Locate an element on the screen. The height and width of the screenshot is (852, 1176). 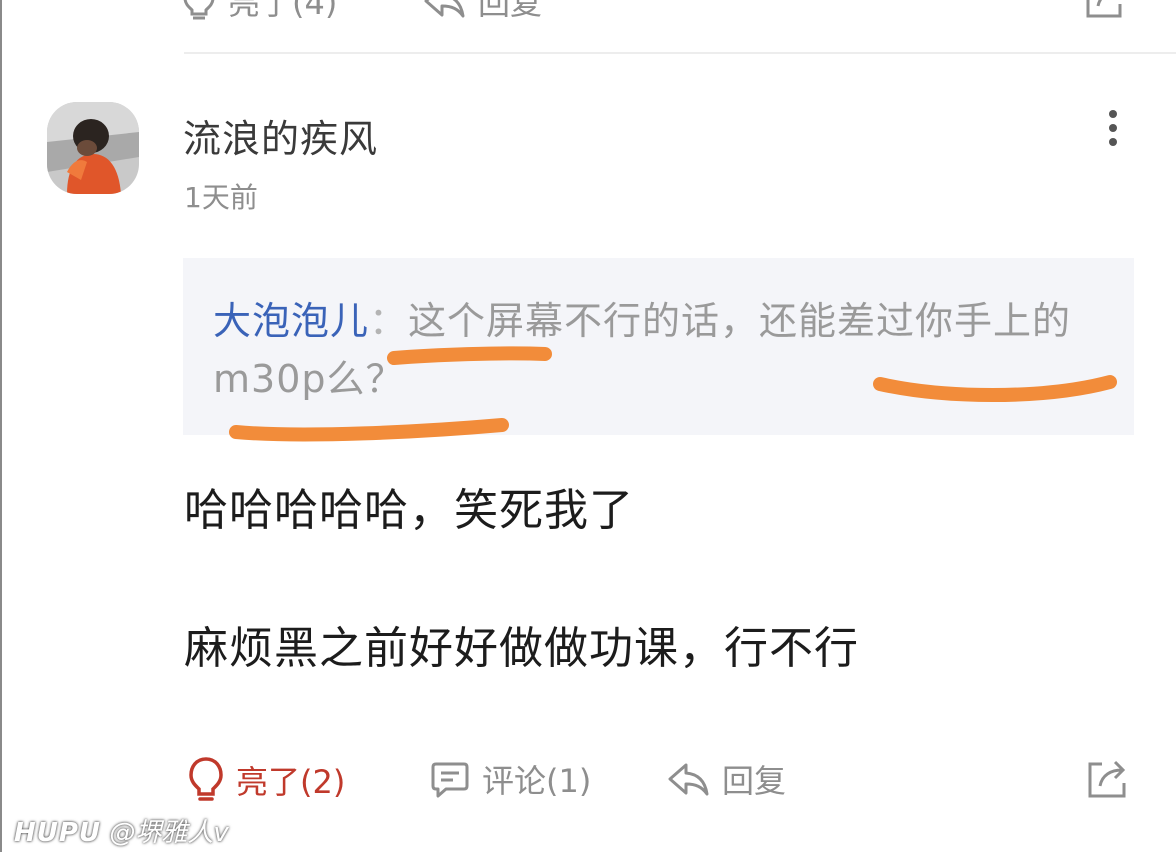
like-button: 亮了(2) is located at coordinates (266, 780).